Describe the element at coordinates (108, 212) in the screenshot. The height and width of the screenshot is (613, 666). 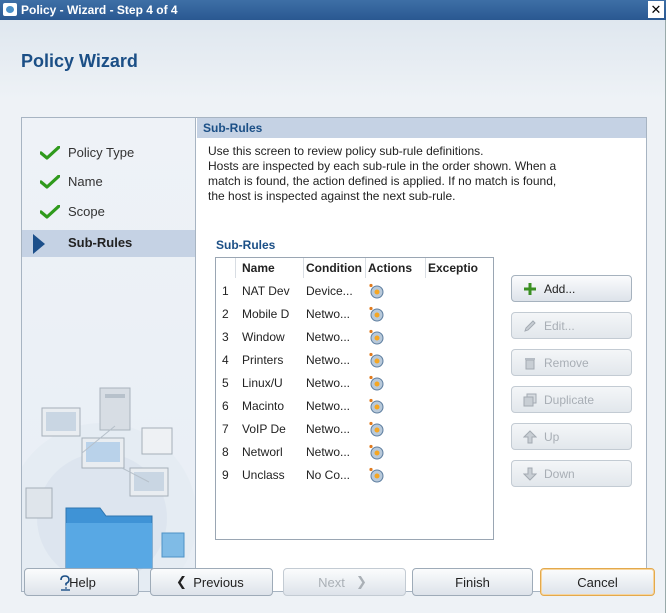
I see `step-scope: Scope` at that location.